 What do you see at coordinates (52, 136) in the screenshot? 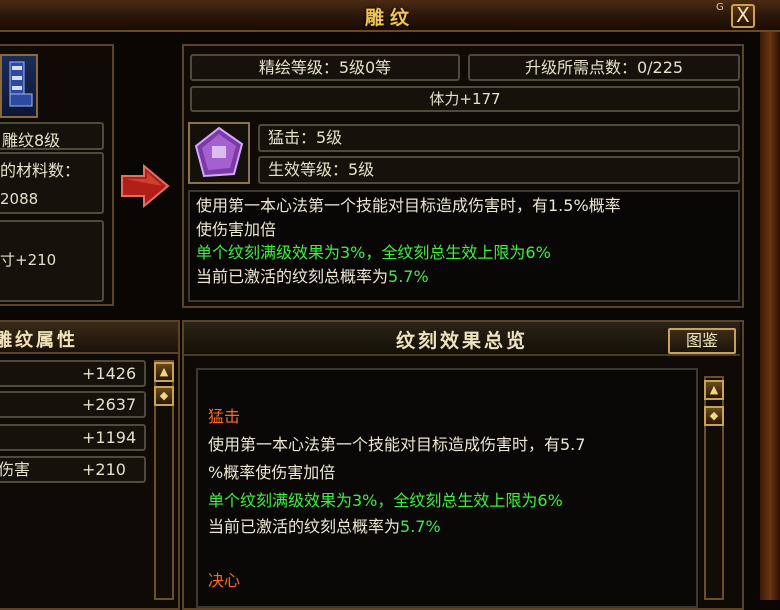
I see `carving-level-label: 雕纹8级` at bounding box center [52, 136].